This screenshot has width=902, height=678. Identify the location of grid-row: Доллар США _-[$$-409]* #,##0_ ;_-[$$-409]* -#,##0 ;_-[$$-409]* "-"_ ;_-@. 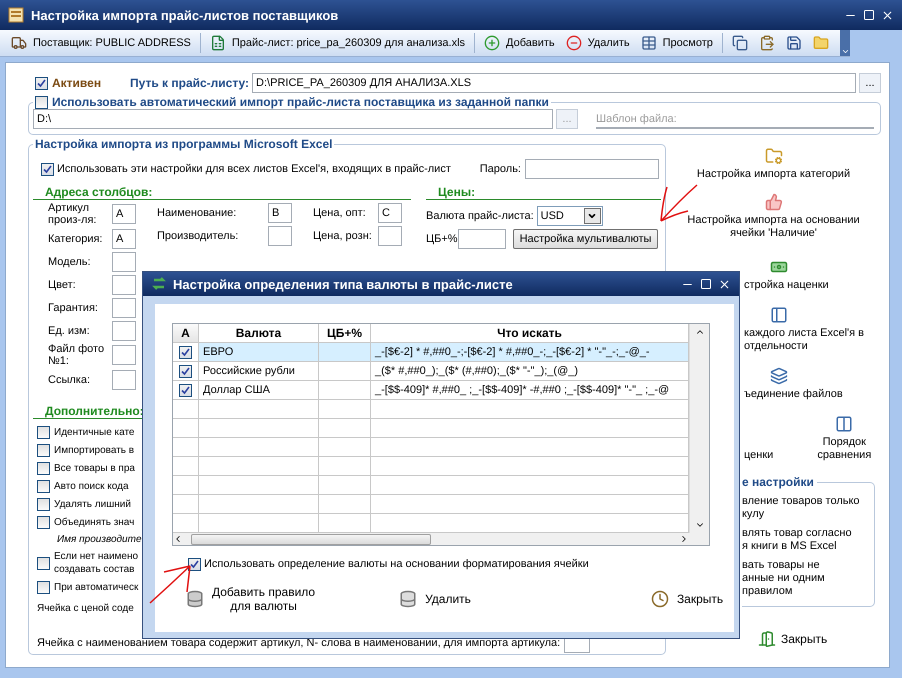
(431, 390).